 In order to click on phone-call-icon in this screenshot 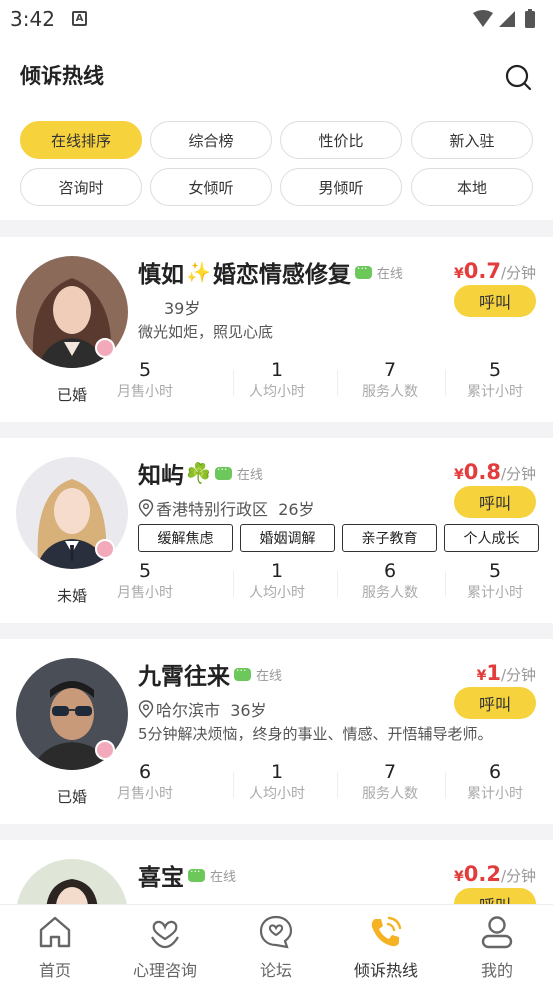, I will do `click(386, 931)`.